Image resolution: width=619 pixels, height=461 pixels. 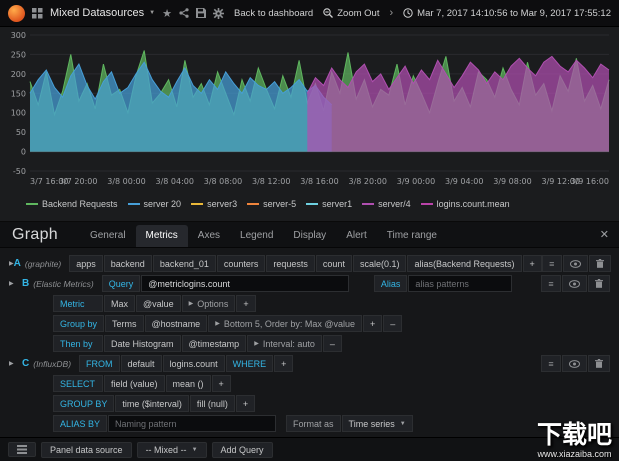 What do you see at coordinates (246, 303) in the screenshot?
I see `add-metric-button: +` at bounding box center [246, 303].